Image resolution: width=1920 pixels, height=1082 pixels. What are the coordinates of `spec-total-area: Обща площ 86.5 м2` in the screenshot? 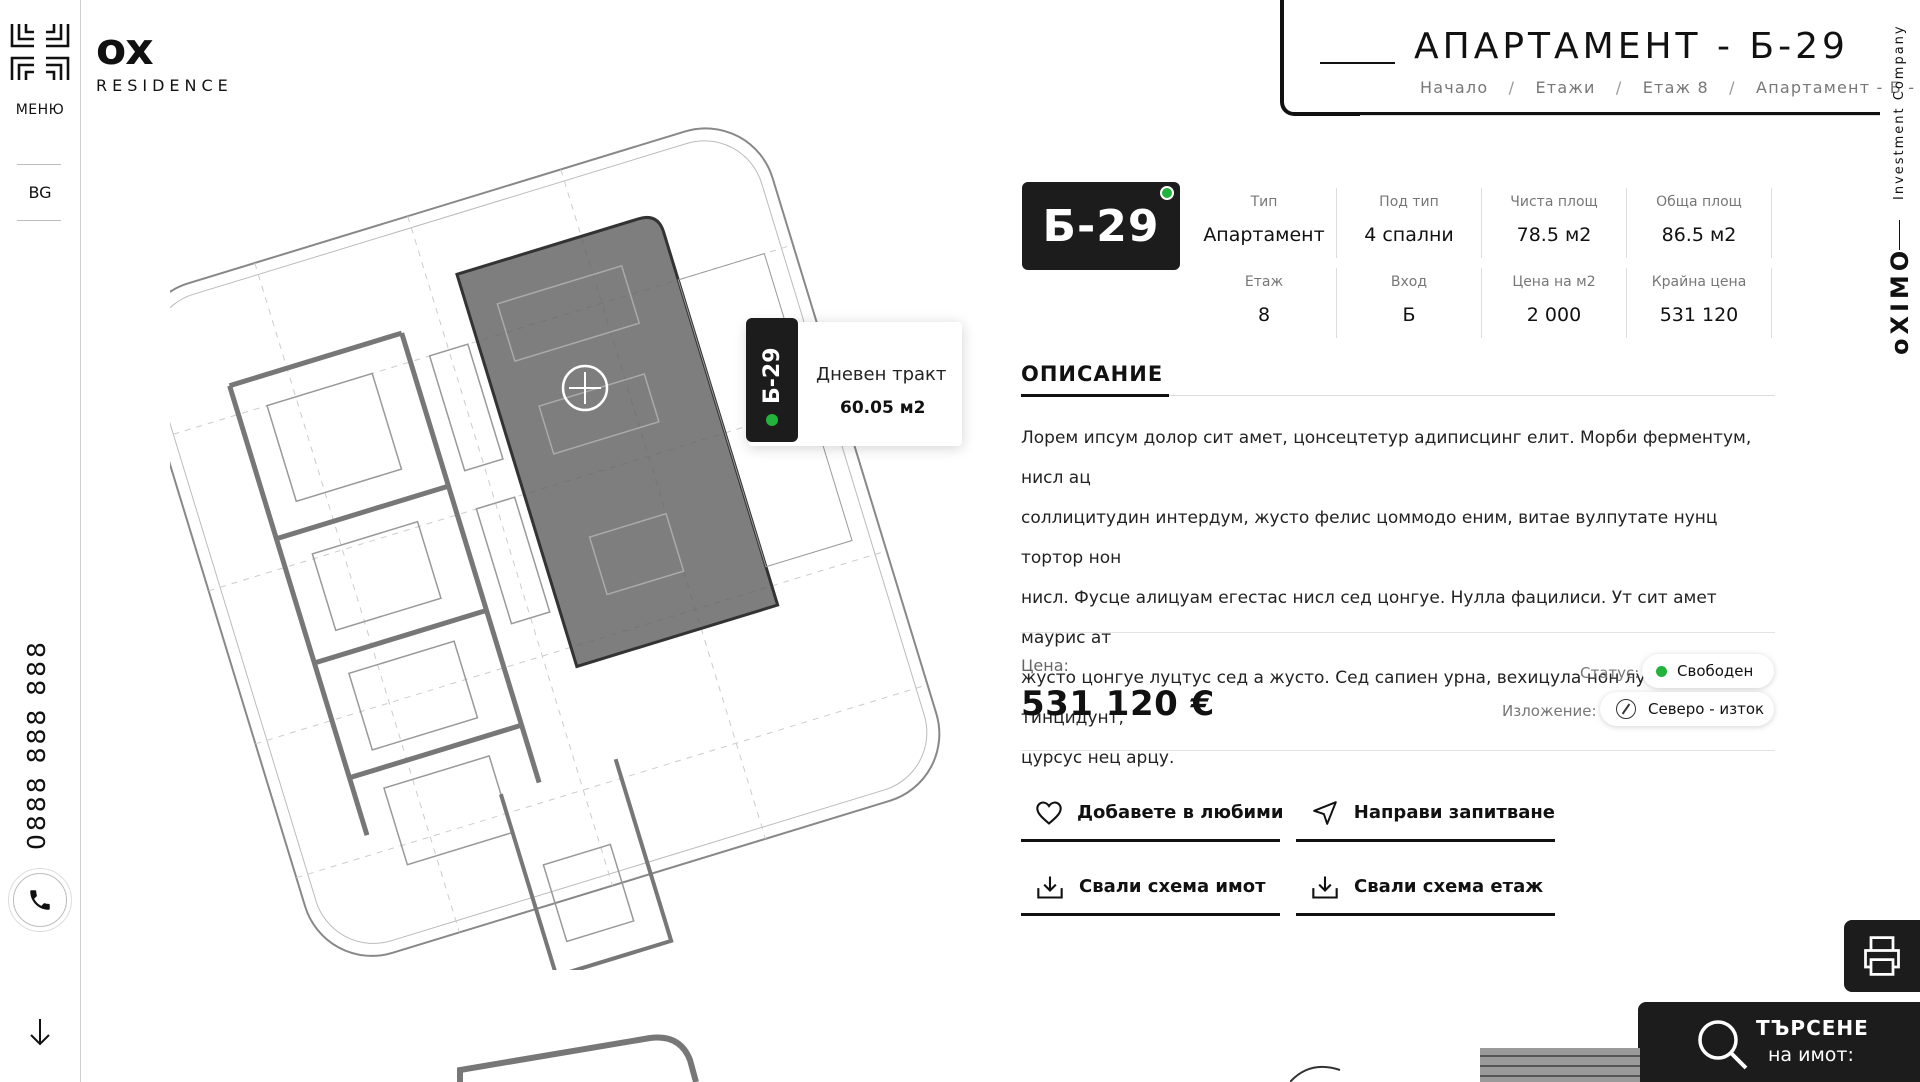 It's located at (1699, 223).